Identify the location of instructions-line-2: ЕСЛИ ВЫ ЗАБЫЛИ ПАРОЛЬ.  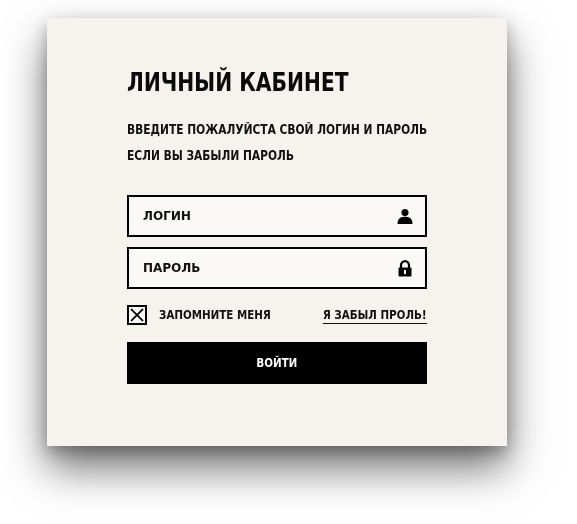
(210, 156).